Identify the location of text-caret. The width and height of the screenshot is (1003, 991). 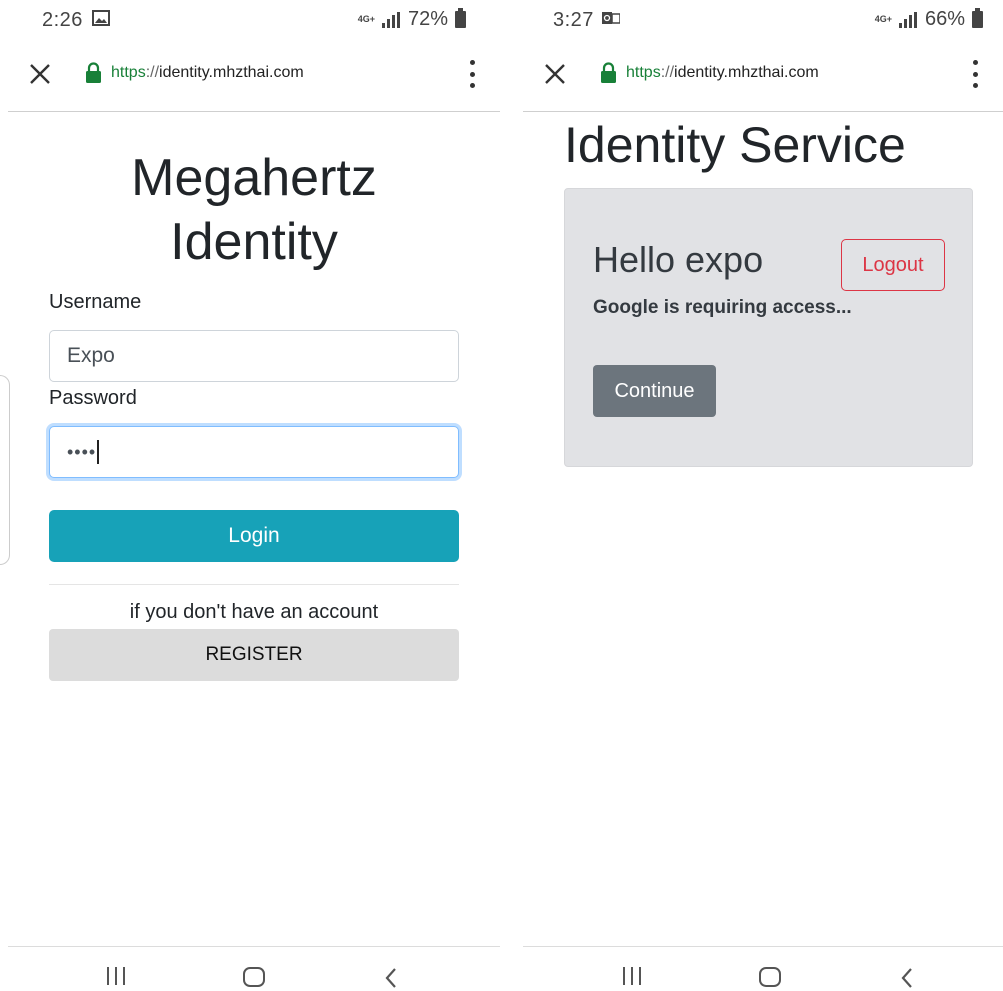
(98, 452).